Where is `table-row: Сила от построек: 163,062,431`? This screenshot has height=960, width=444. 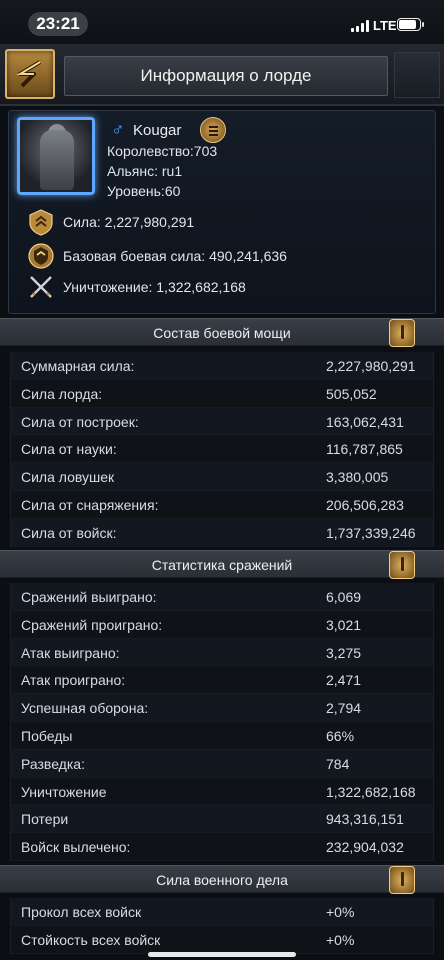 table-row: Сила от построек: 163,062,431 is located at coordinates (222, 421).